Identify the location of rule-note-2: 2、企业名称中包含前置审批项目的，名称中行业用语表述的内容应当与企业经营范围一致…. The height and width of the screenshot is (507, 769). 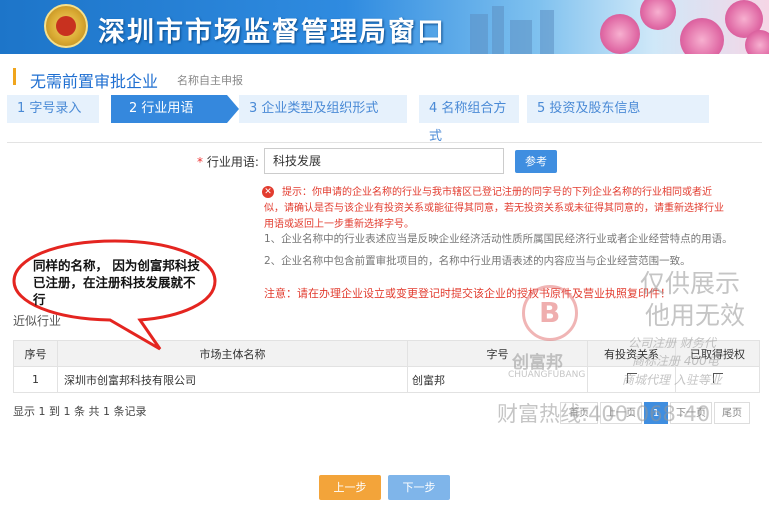
(477, 261).